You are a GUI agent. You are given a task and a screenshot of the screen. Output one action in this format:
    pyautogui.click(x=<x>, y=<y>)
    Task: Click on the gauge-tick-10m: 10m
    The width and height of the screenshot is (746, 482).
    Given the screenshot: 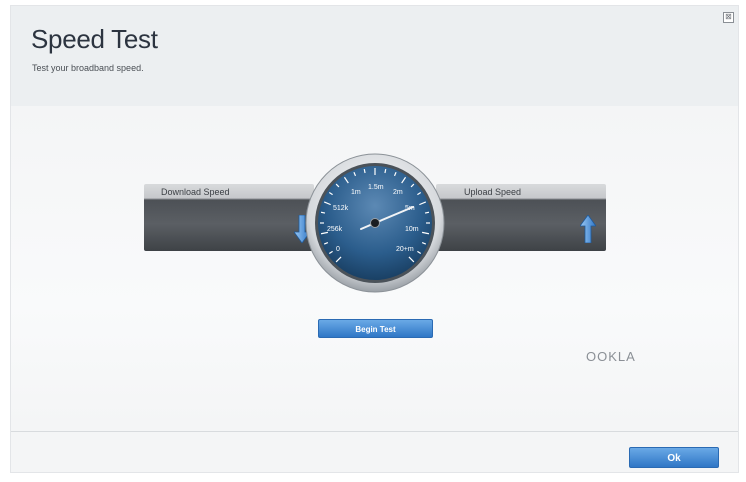 What is the action you would take?
    pyautogui.click(x=412, y=229)
    